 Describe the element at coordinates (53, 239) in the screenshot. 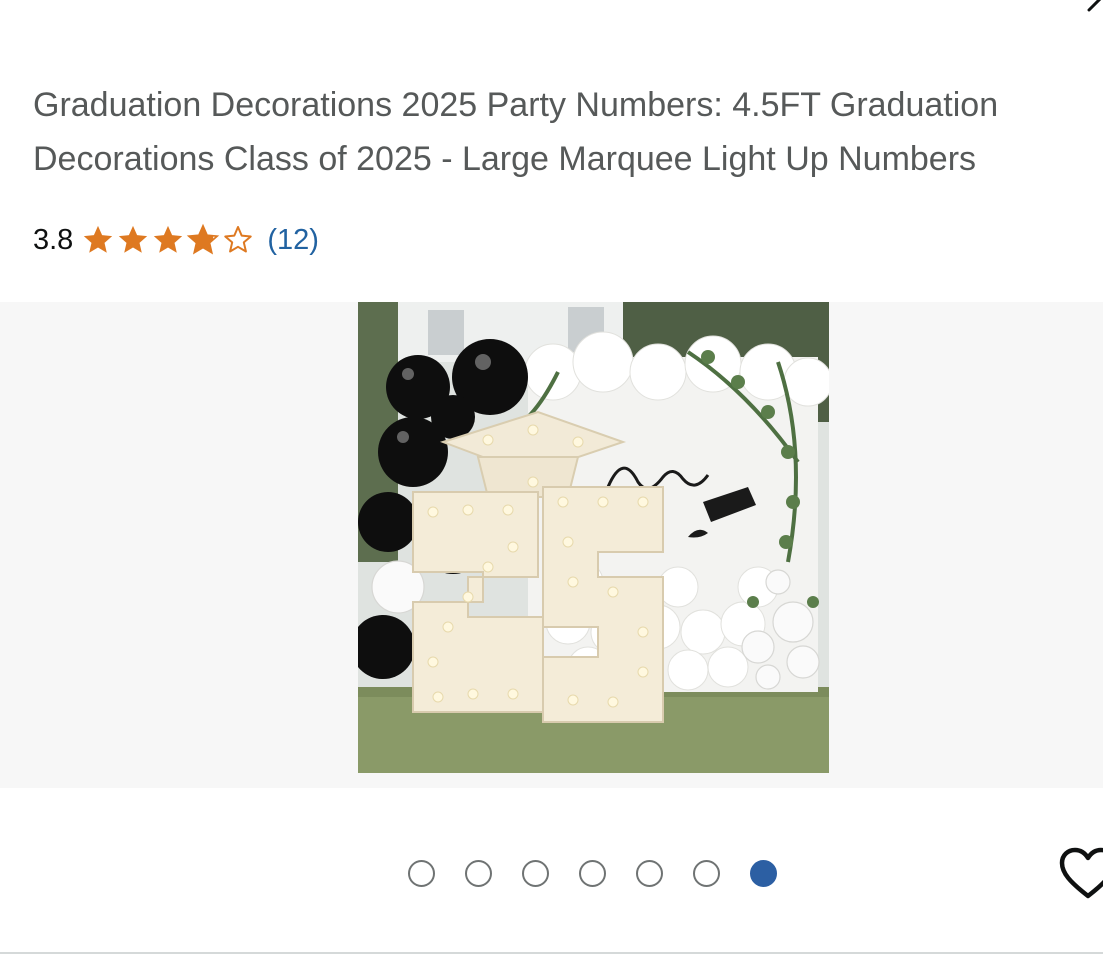

I see `rating-value: 3.8` at that location.